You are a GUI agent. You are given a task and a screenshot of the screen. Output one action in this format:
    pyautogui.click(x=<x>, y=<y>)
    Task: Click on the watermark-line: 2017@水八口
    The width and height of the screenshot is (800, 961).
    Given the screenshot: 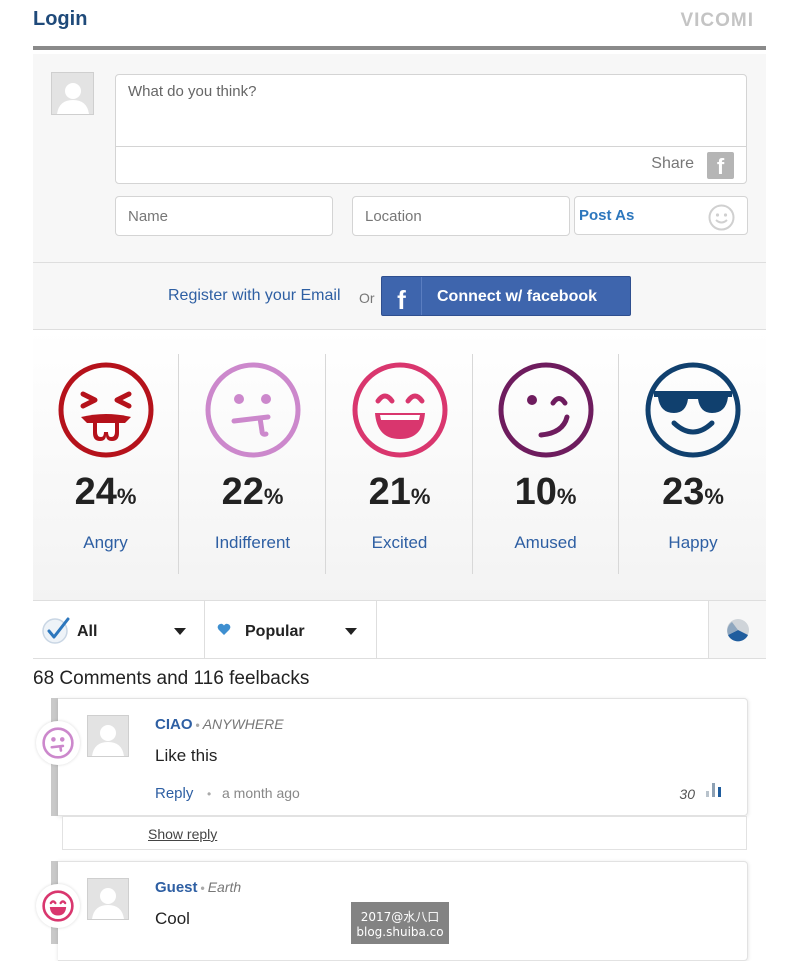 What is the action you would take?
    pyautogui.click(x=400, y=917)
    